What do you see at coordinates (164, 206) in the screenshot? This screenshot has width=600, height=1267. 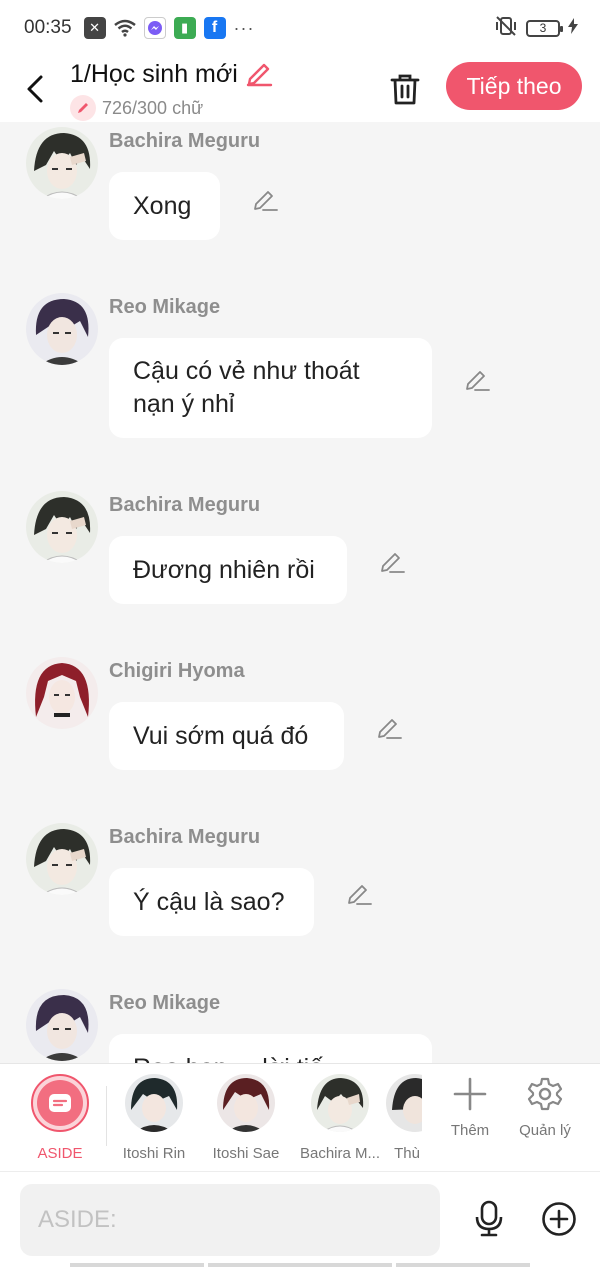 I see `message-bubble: Xong` at bounding box center [164, 206].